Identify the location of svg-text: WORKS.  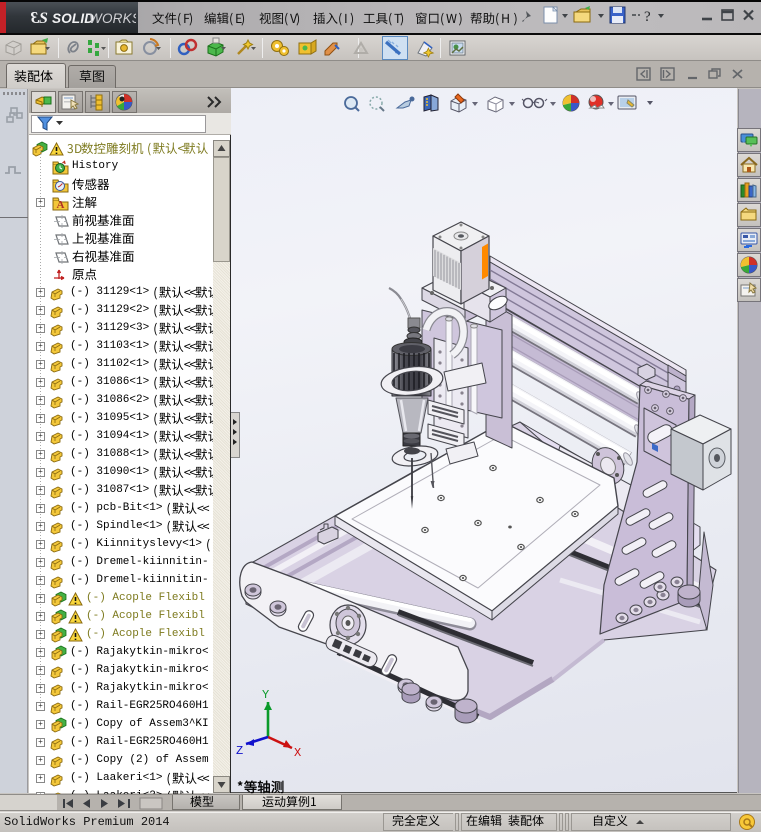
(112, 18).